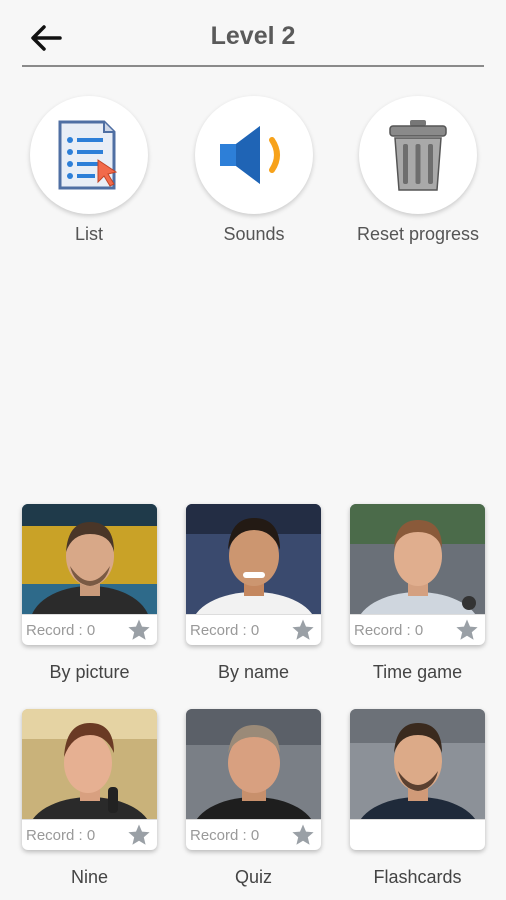 The width and height of the screenshot is (506, 900). What do you see at coordinates (417, 834) in the screenshot?
I see `record-bar-empty` at bounding box center [417, 834].